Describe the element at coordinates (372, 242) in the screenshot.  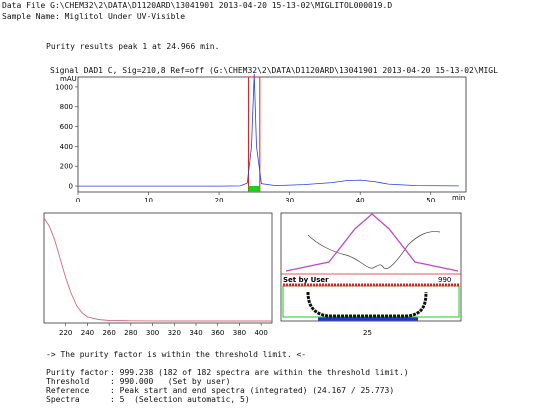
I see `peak-profile-curve` at that location.